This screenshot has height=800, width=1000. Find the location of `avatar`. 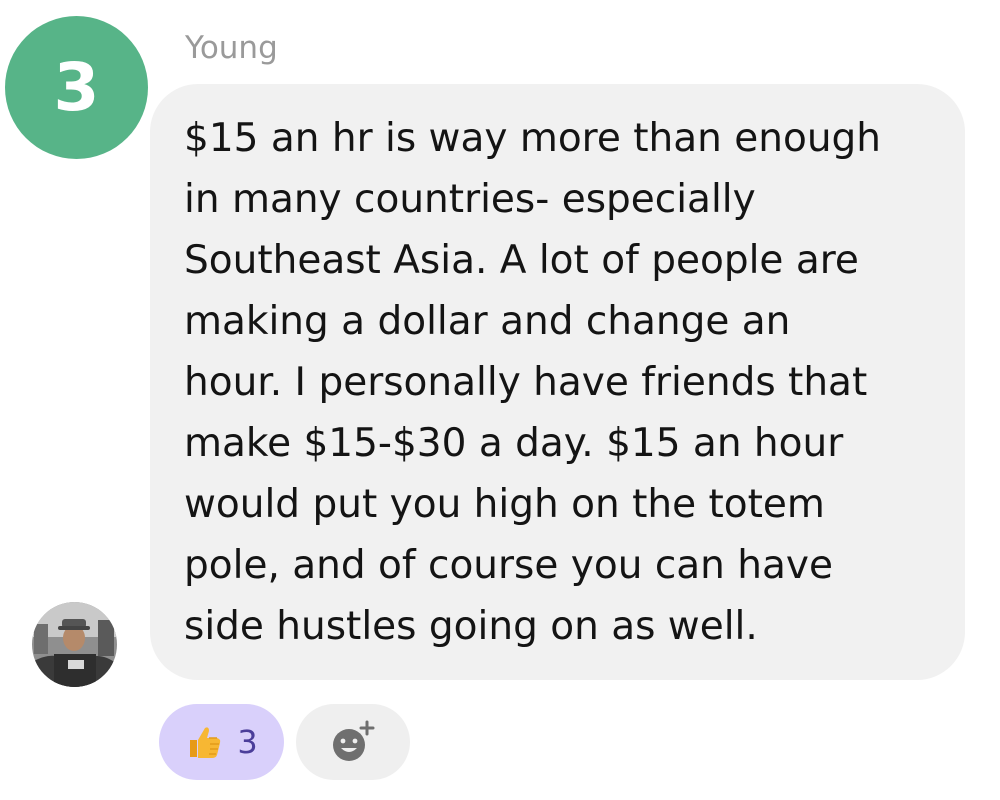

avatar is located at coordinates (74, 644).